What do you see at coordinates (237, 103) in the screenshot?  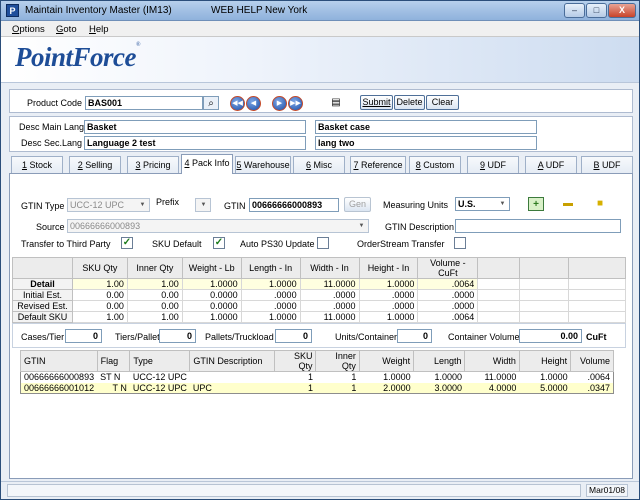 I see `first-record-icon: ◀◀` at bounding box center [237, 103].